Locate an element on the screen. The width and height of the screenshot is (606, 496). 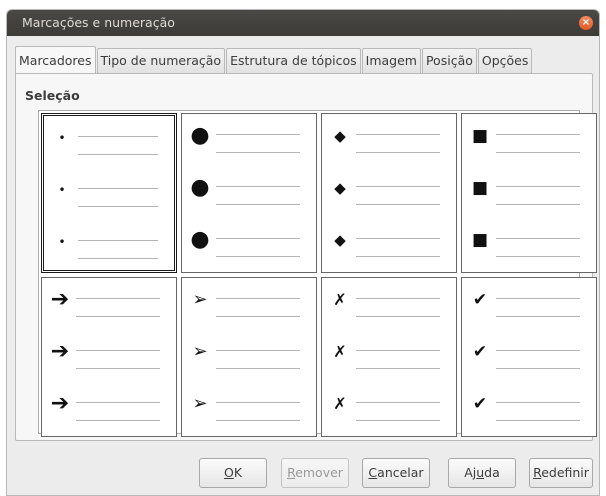
redefinir-label-post: edefinir is located at coordinates (565, 472).